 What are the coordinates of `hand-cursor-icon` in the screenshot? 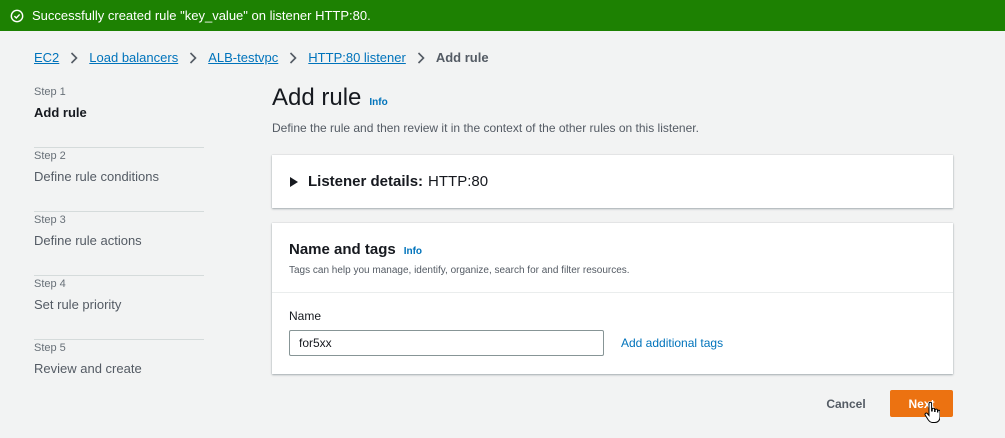 It's located at (932, 412).